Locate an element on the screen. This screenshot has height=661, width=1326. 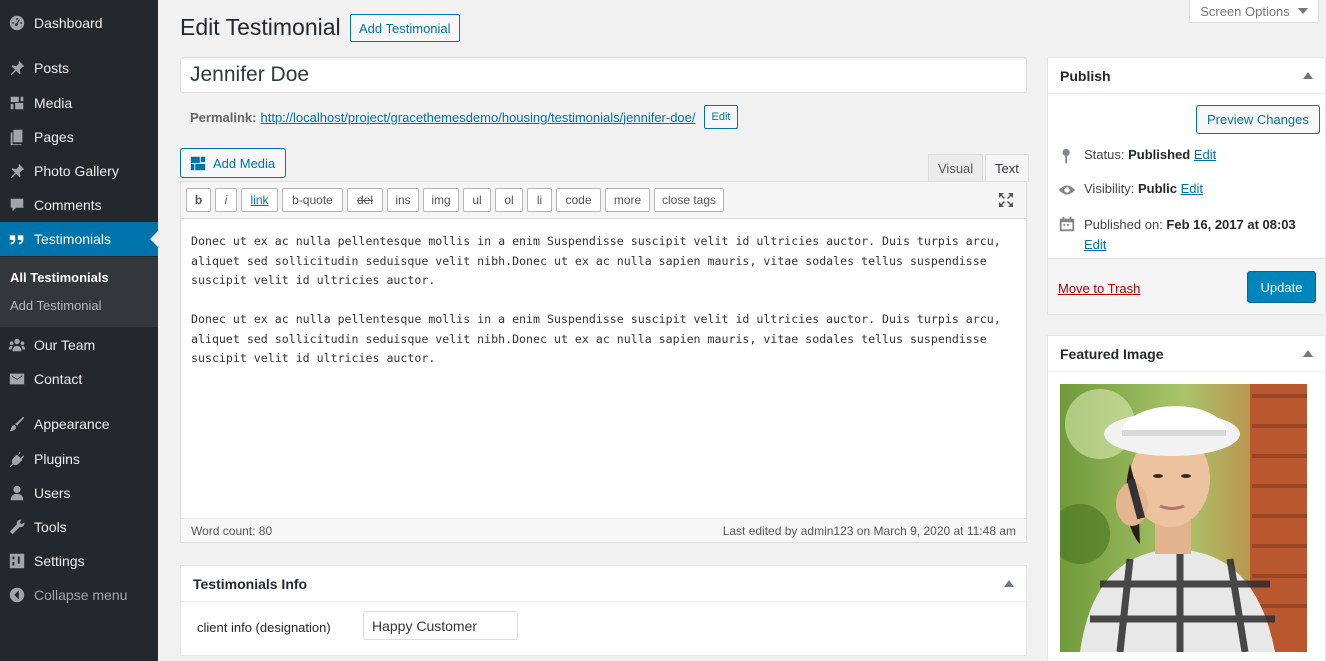
add-media-label: Add Media is located at coordinates (244, 163).